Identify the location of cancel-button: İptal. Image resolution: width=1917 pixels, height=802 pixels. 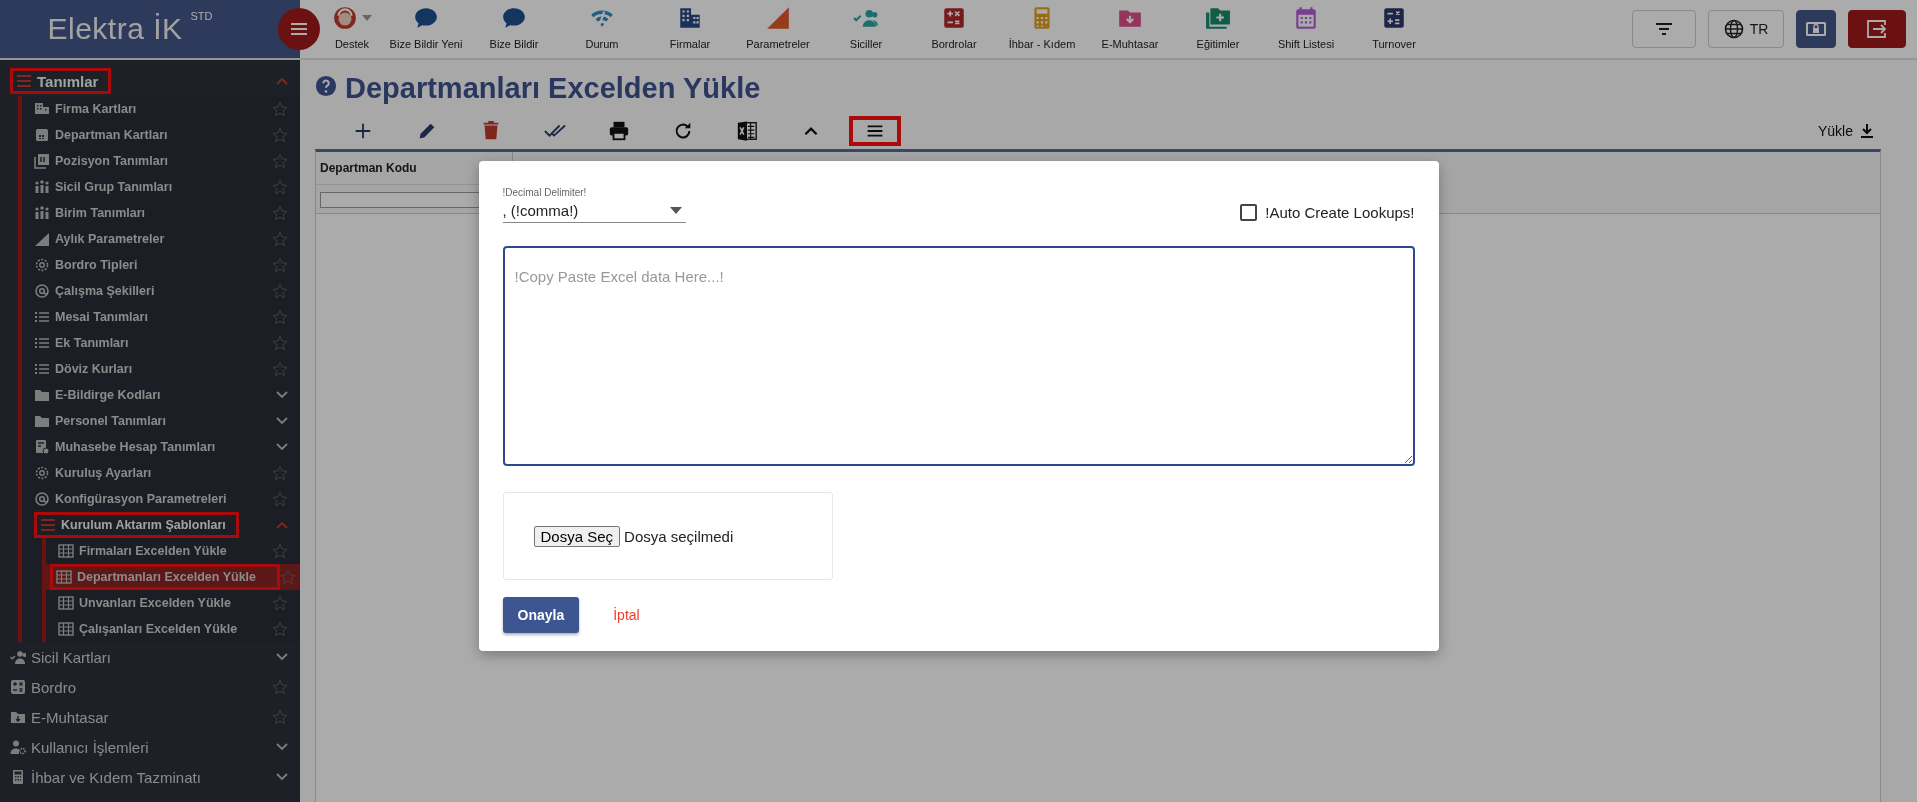
(626, 615).